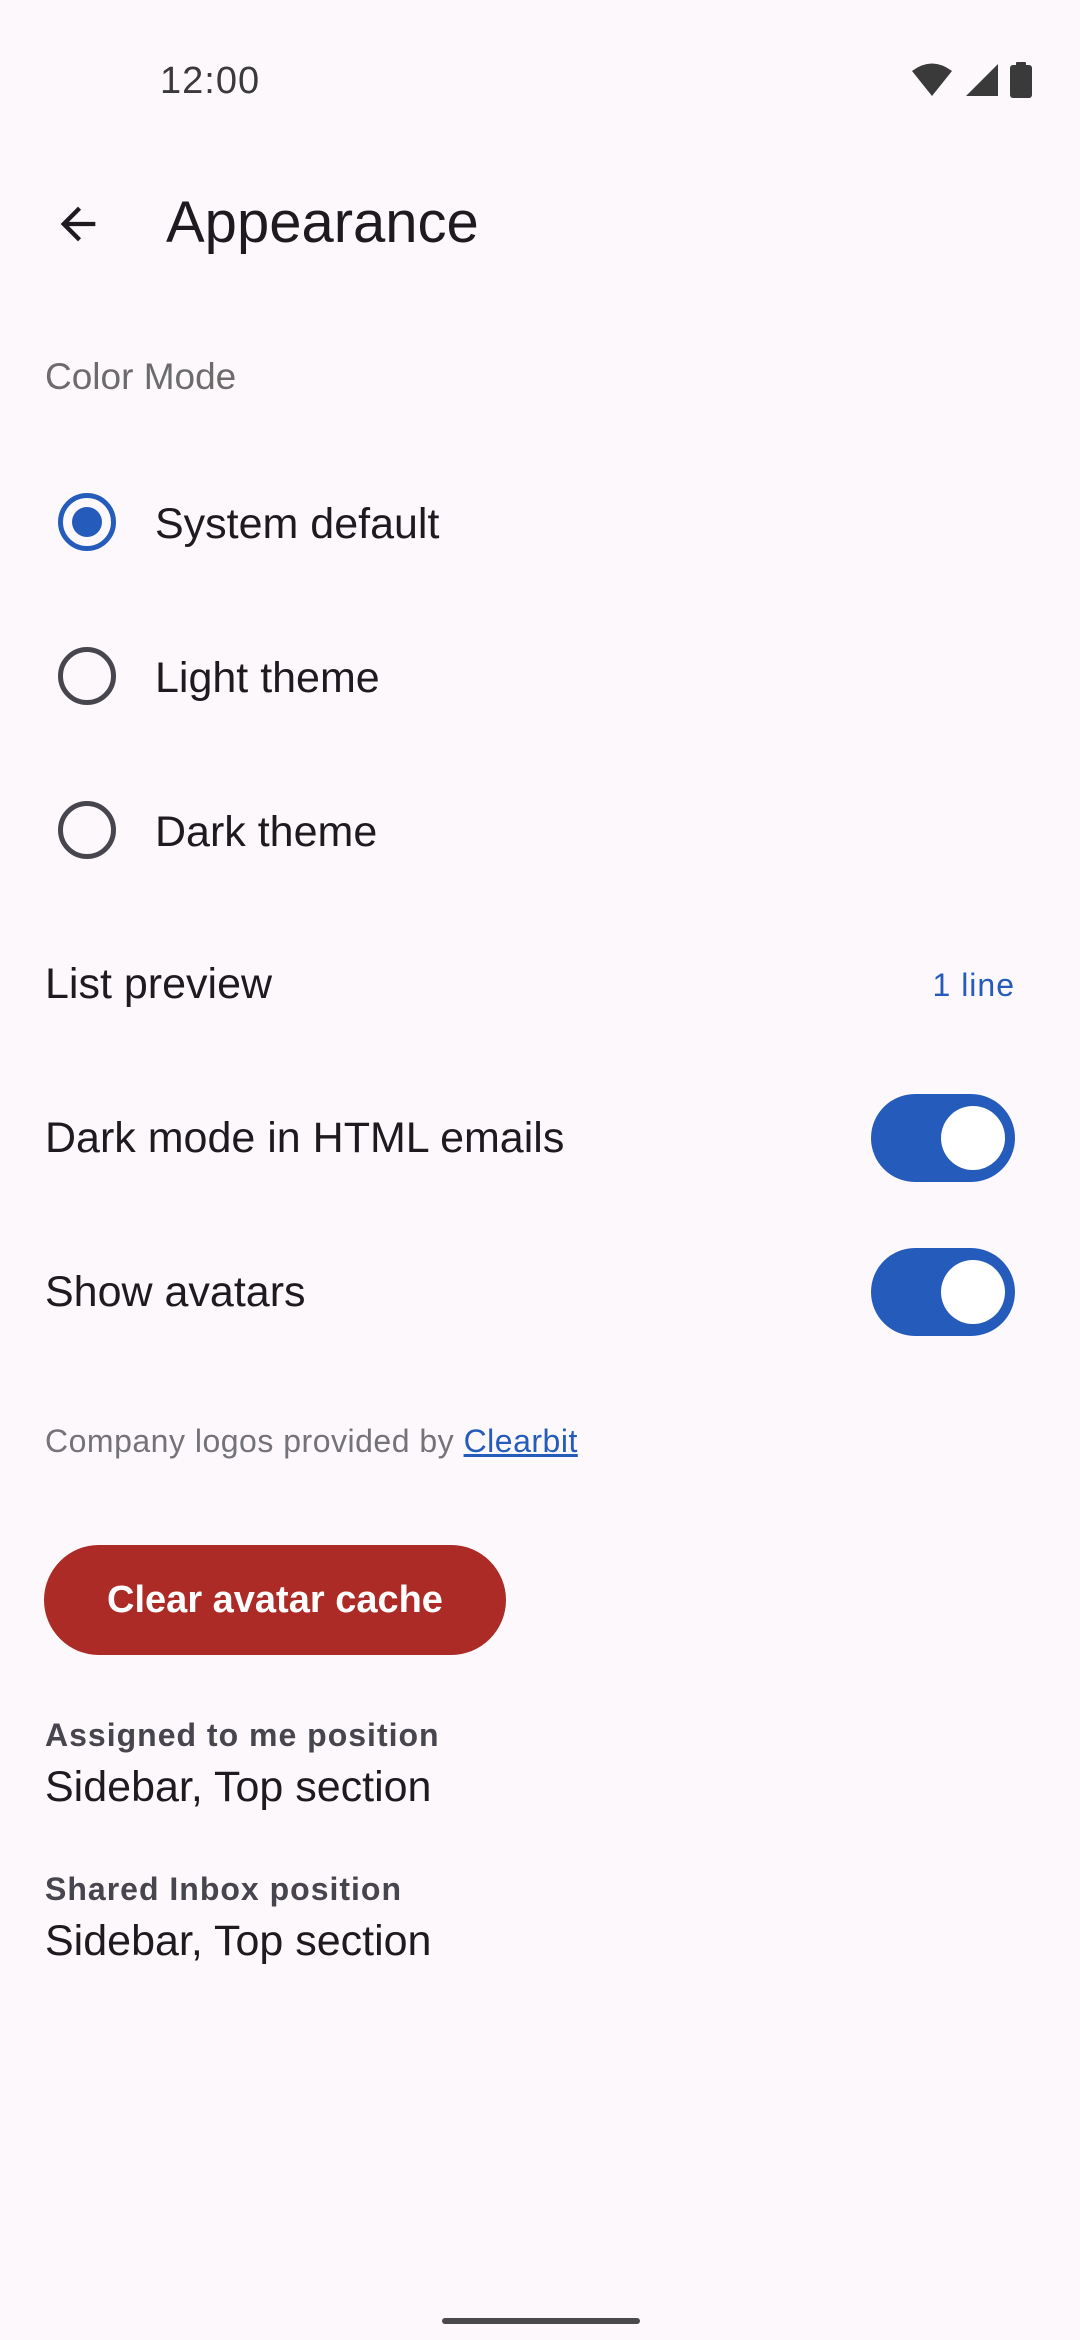  Describe the element at coordinates (254, 1441) in the screenshot. I see `footnote-text: Company logos provided by` at that location.